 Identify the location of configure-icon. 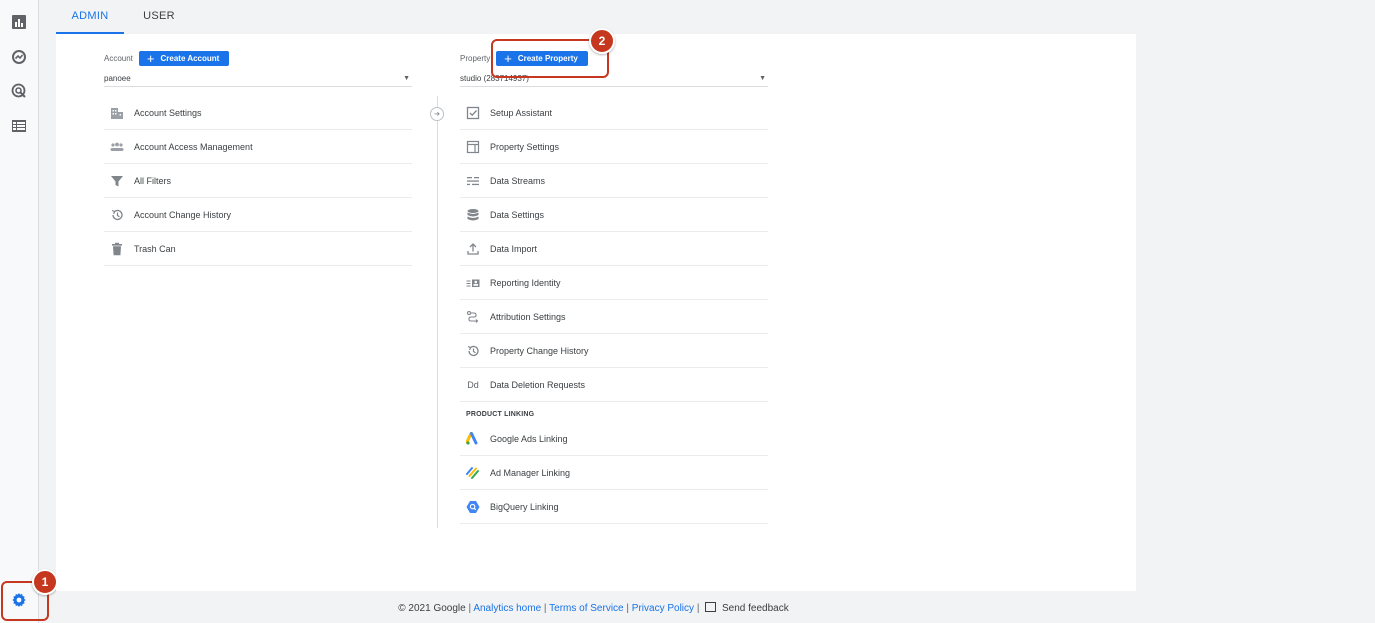
(19, 126).